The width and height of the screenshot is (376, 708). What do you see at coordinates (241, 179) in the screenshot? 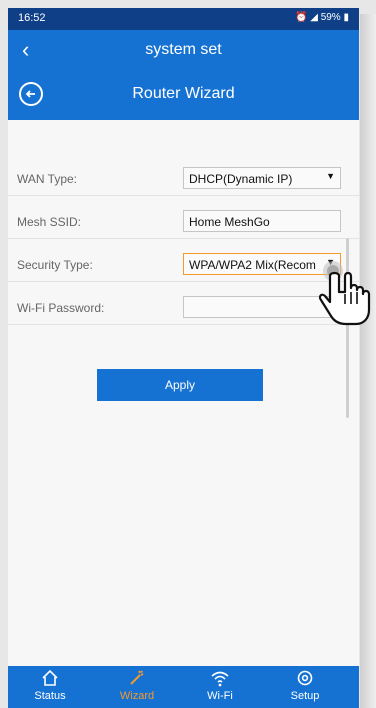
I see `wan-type-value: DHCP(Dynamic IP)` at bounding box center [241, 179].